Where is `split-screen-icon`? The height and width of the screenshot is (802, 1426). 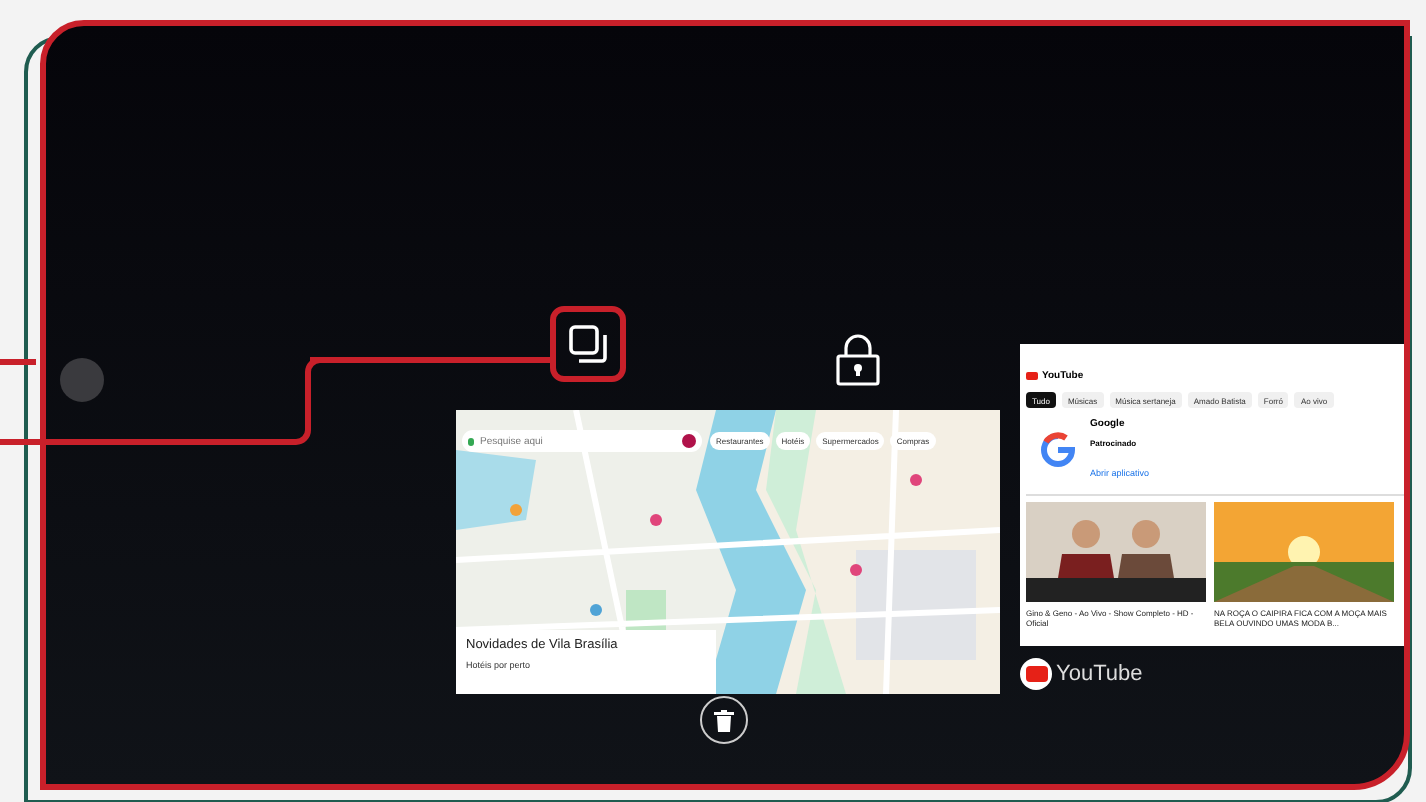 split-screen-icon is located at coordinates (588, 344).